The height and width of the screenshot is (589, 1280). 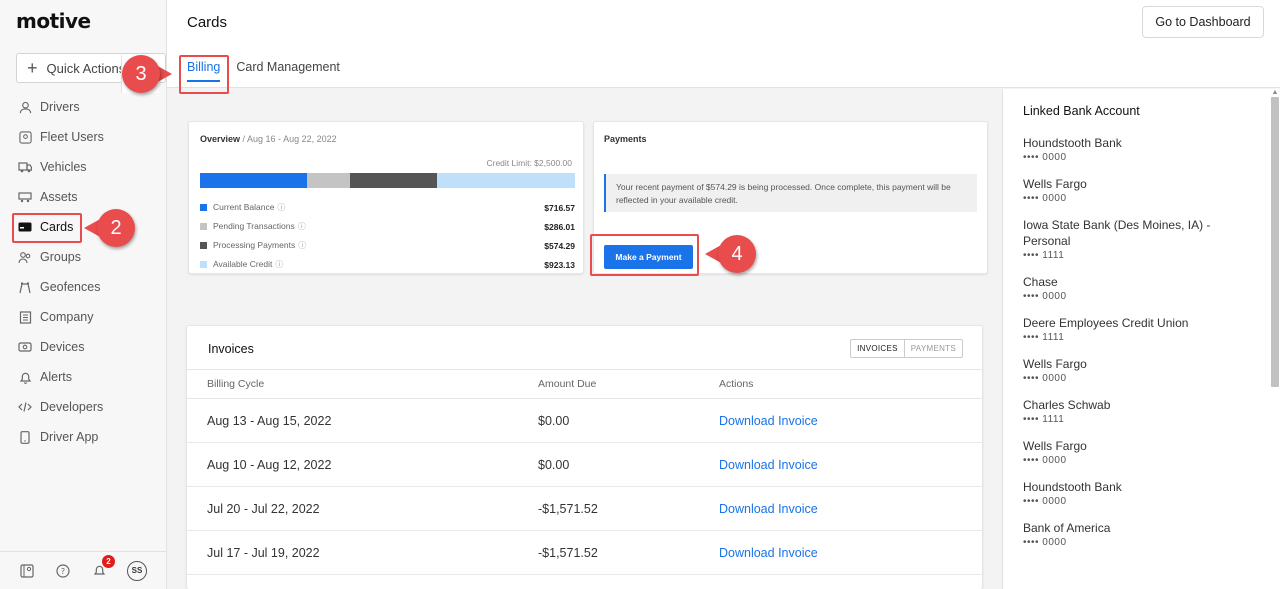 I want to click on legend-amount: $923.13, so click(x=559, y=264).